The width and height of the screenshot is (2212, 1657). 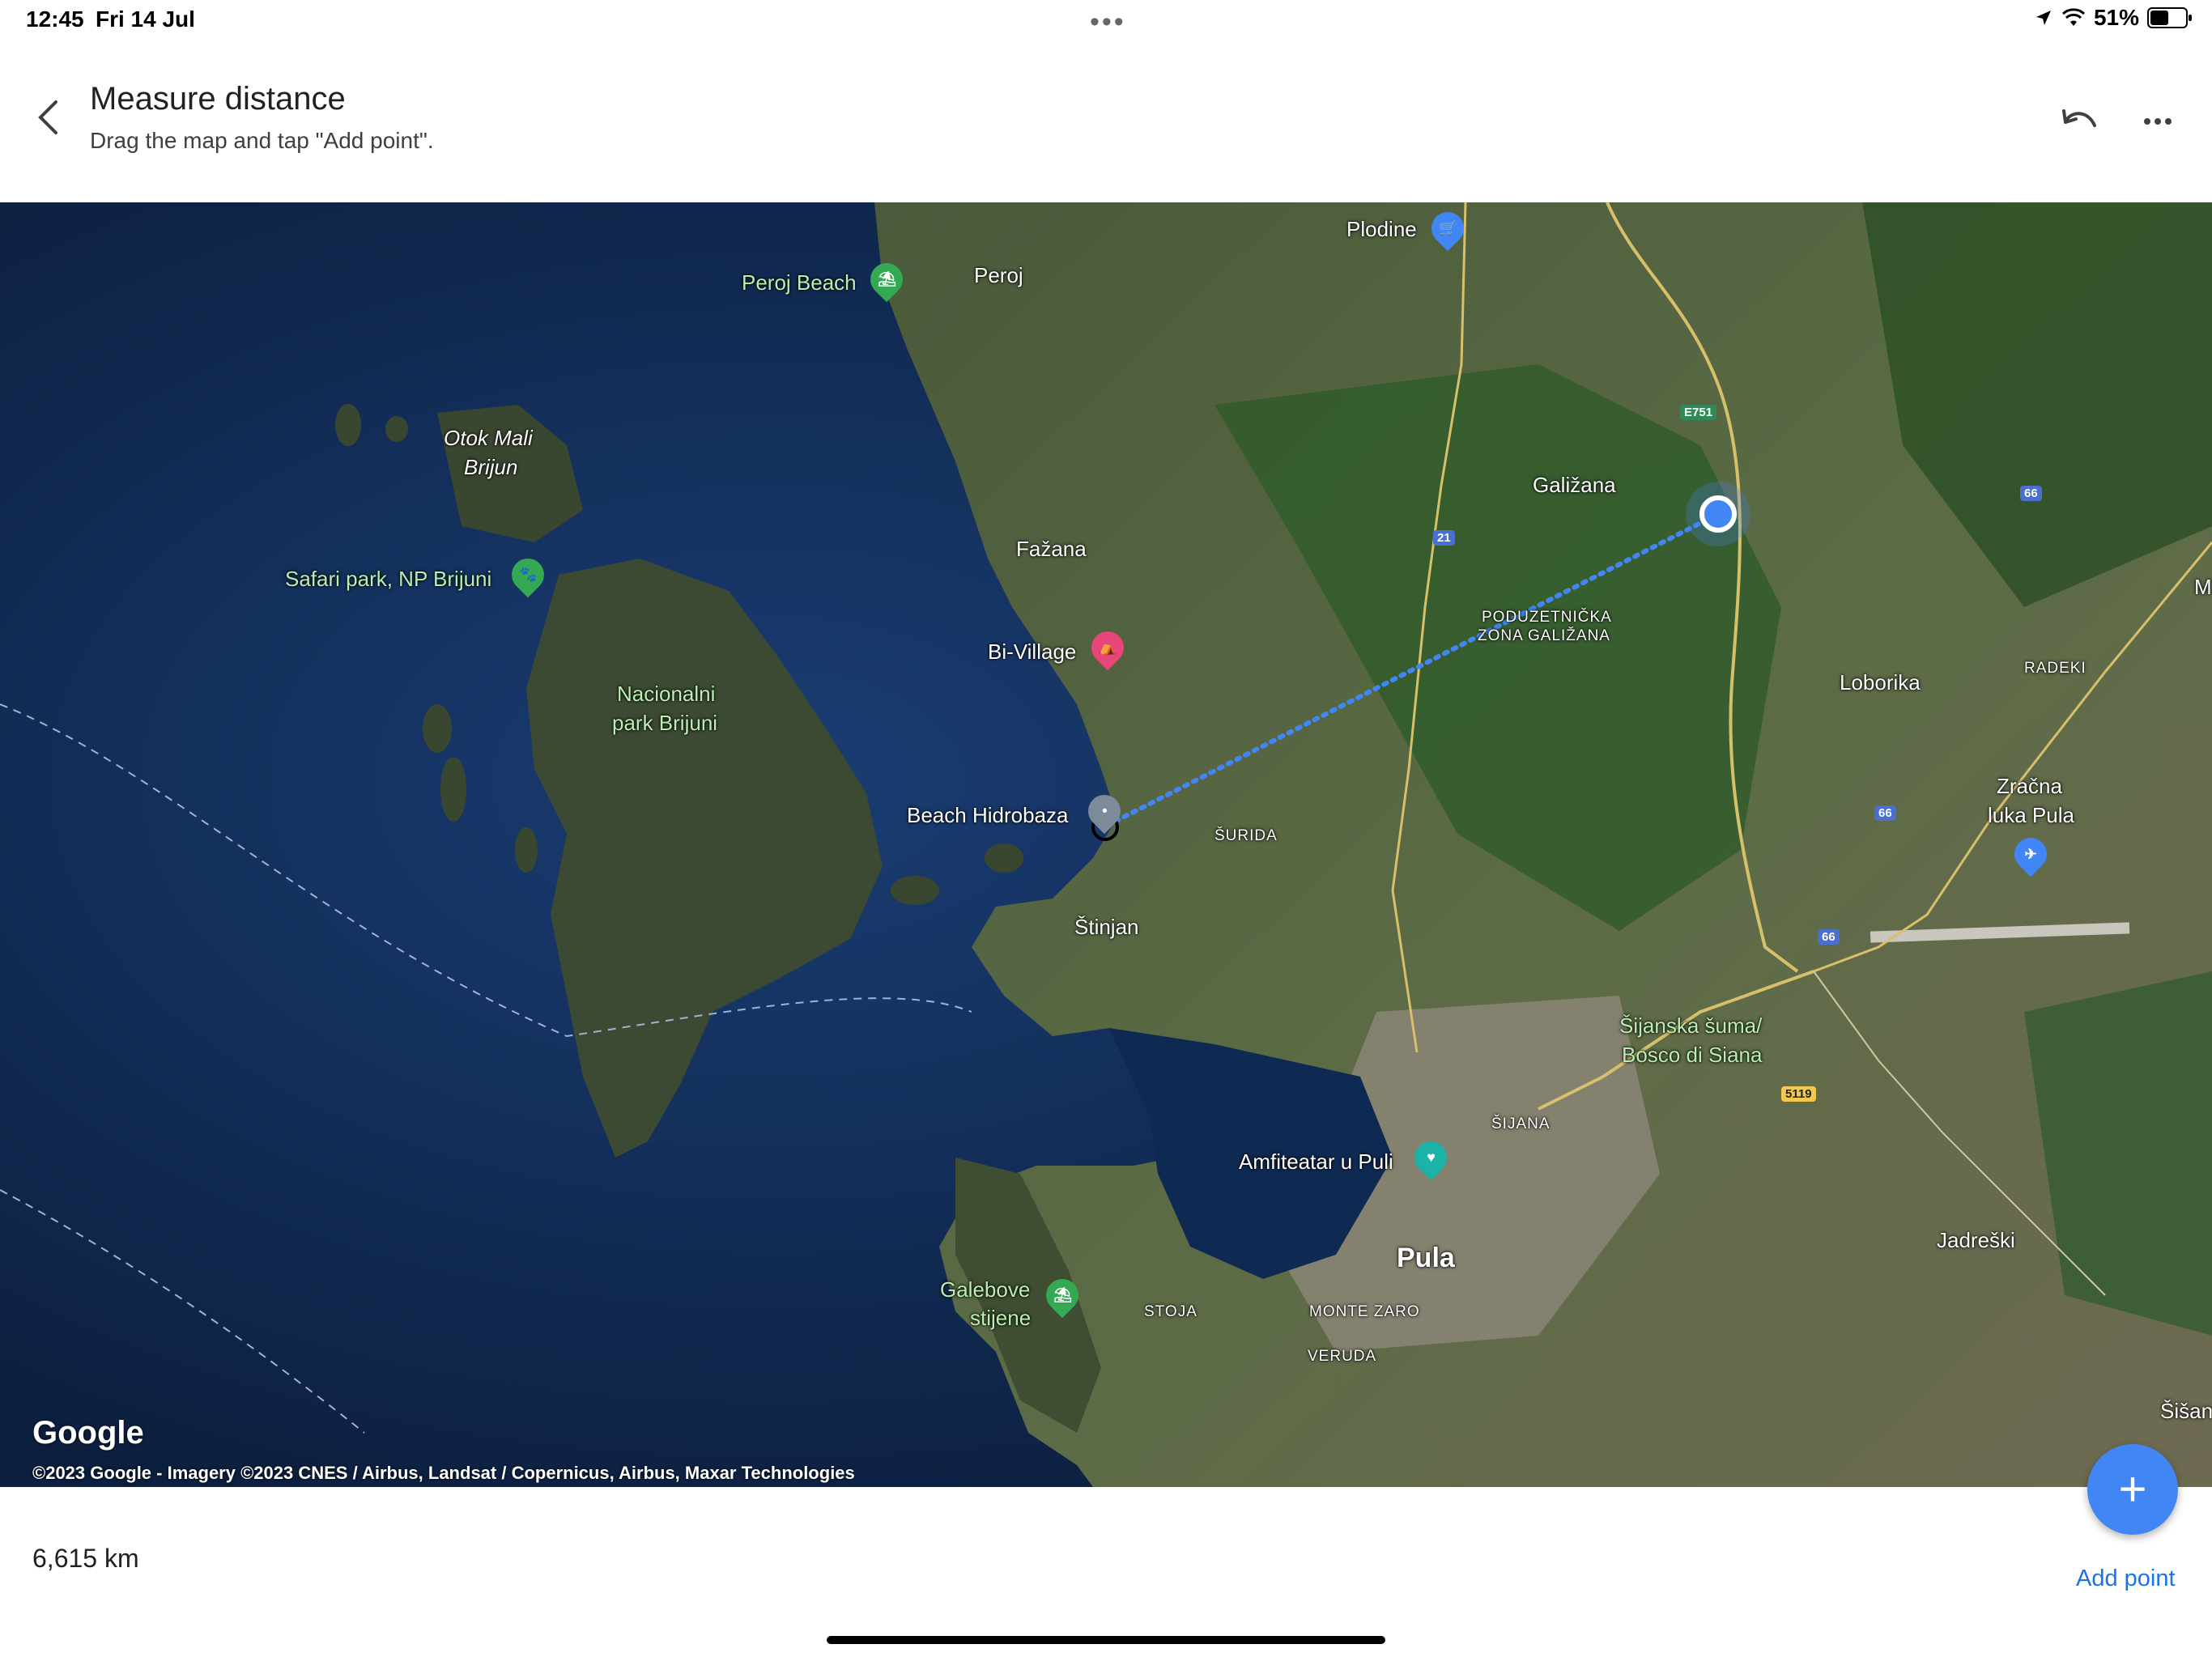 I want to click on total-distance: 6,615 km, so click(x=86, y=1558).